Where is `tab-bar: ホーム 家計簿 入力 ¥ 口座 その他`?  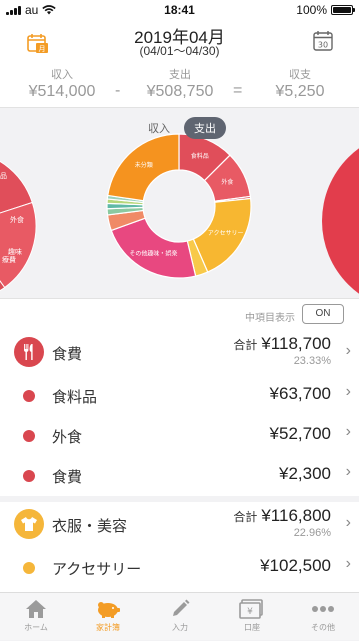
tab-bar: ホーム 家計簿 入力 ¥ 口座 その他 is located at coordinates (179, 616).